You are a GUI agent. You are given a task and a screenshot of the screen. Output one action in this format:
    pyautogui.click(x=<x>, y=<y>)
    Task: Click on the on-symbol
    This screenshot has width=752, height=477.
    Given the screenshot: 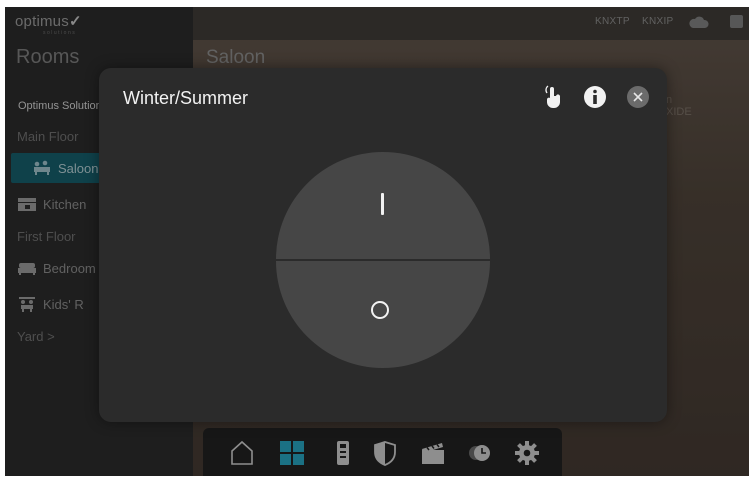 What is the action you would take?
    pyautogui.click(x=382, y=204)
    